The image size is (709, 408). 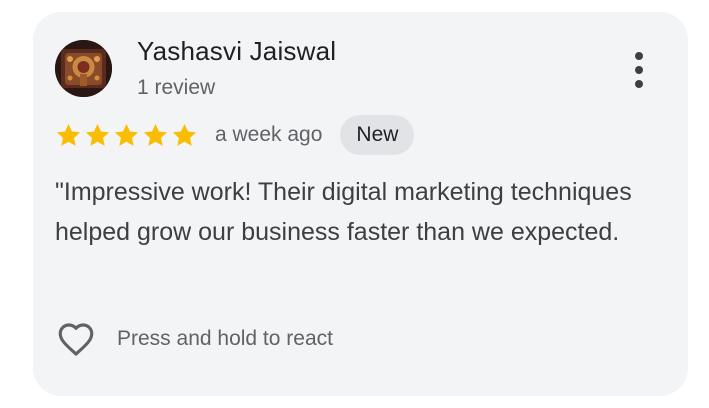 What do you see at coordinates (225, 338) in the screenshot?
I see `react-prompt: Press and hold to react` at bounding box center [225, 338].